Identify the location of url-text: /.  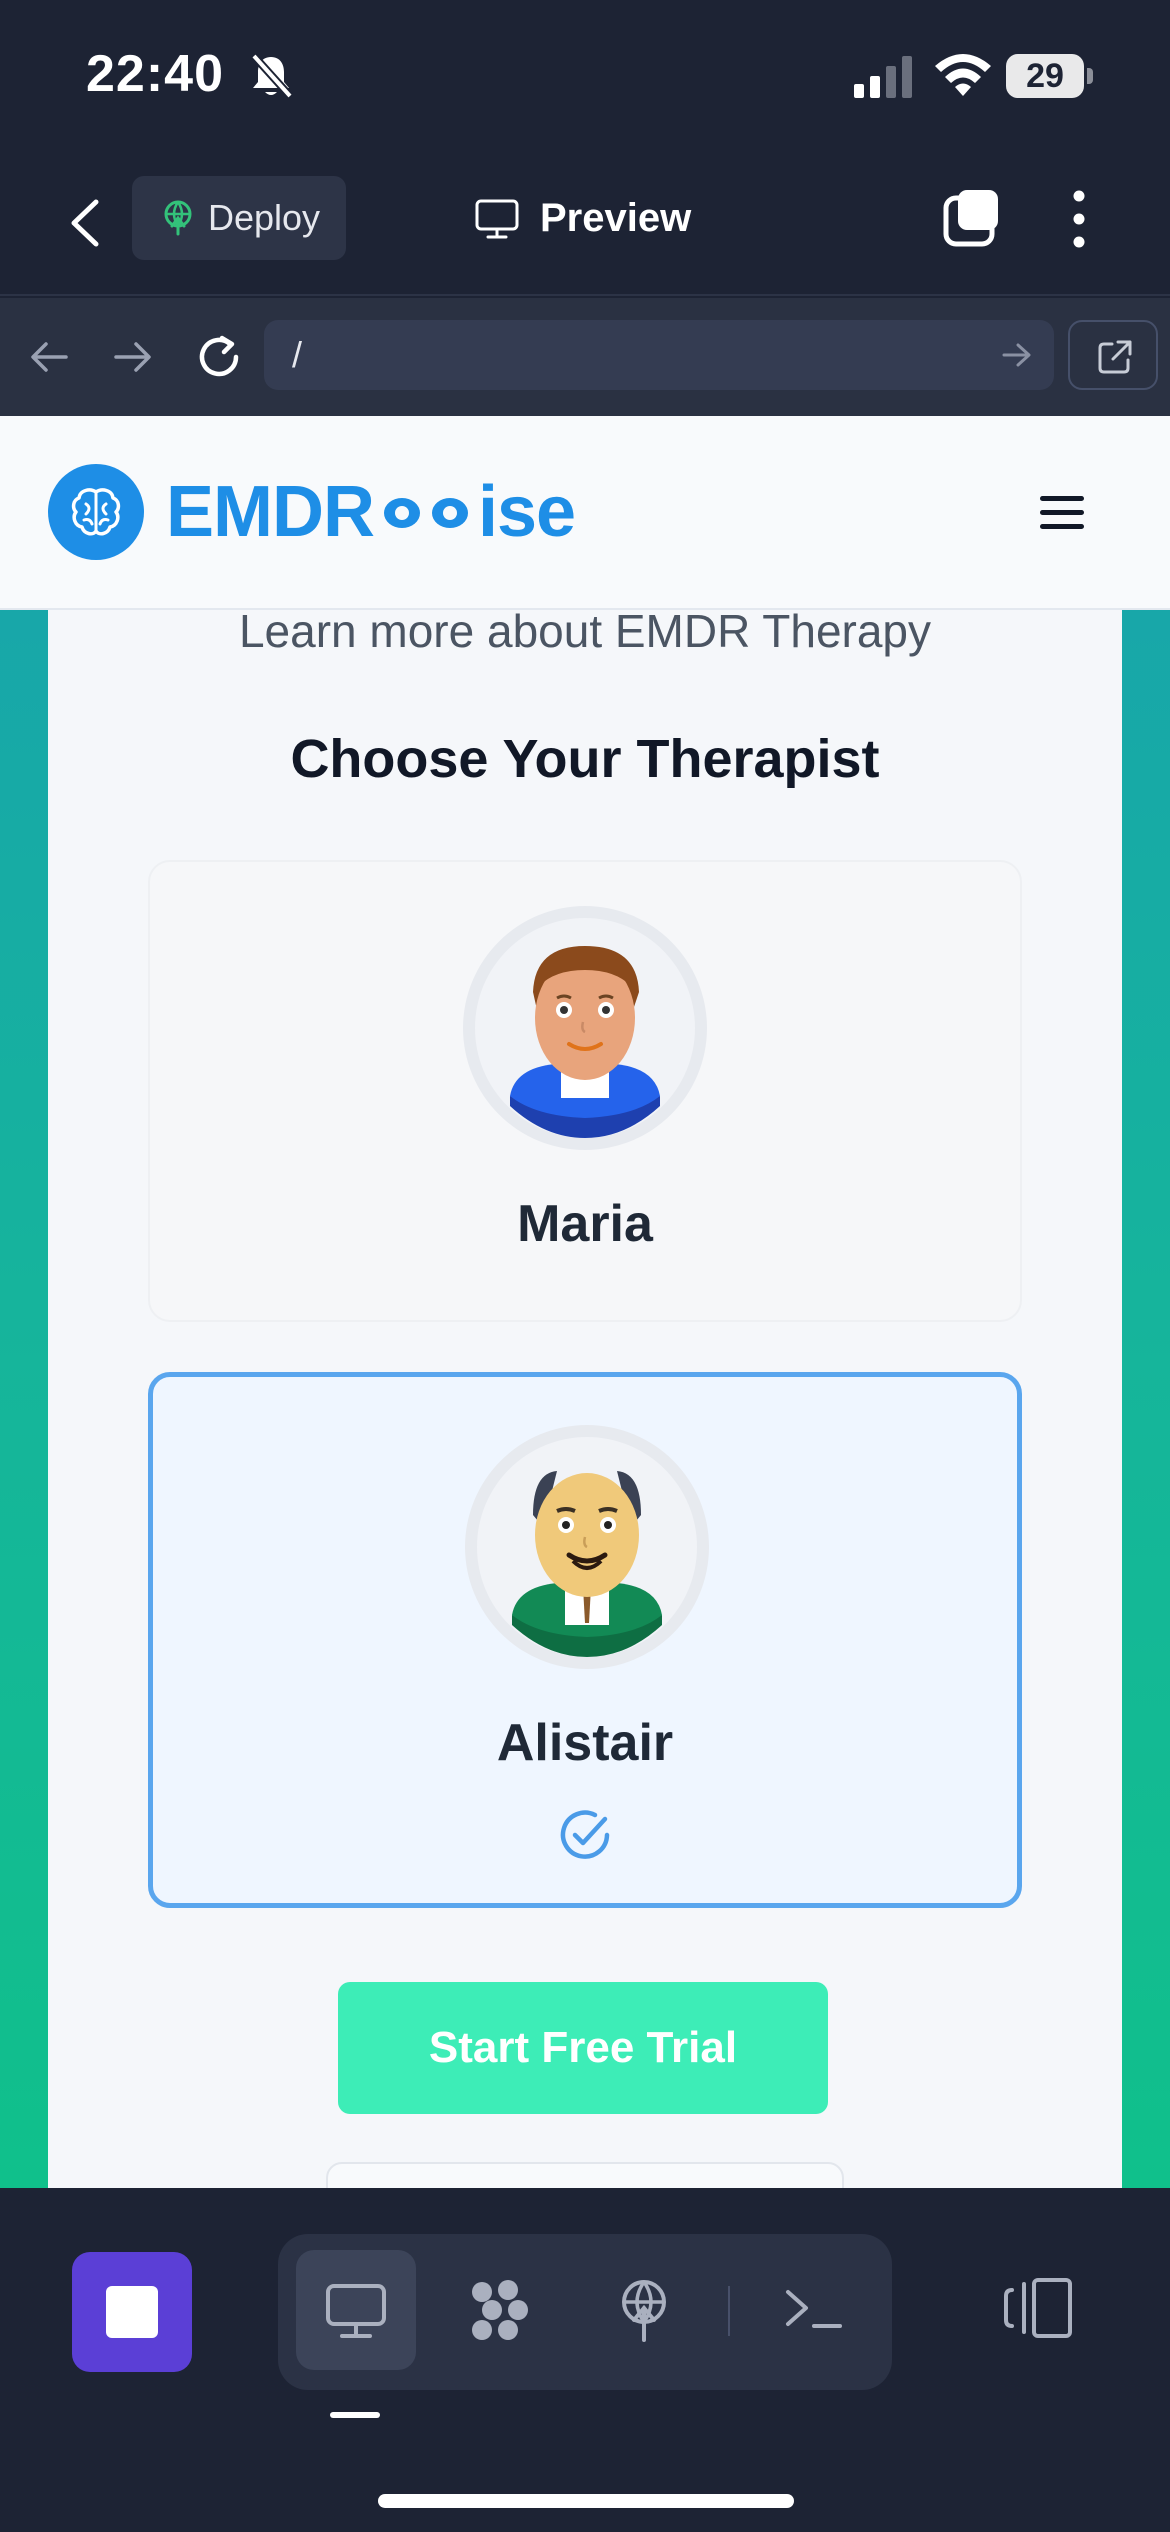
(297, 354).